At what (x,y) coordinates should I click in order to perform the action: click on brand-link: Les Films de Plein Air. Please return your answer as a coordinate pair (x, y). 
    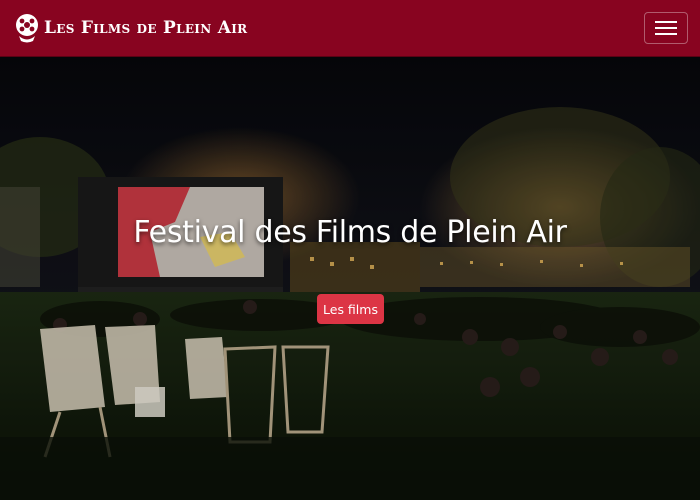
    Looking at the image, I should click on (130, 28).